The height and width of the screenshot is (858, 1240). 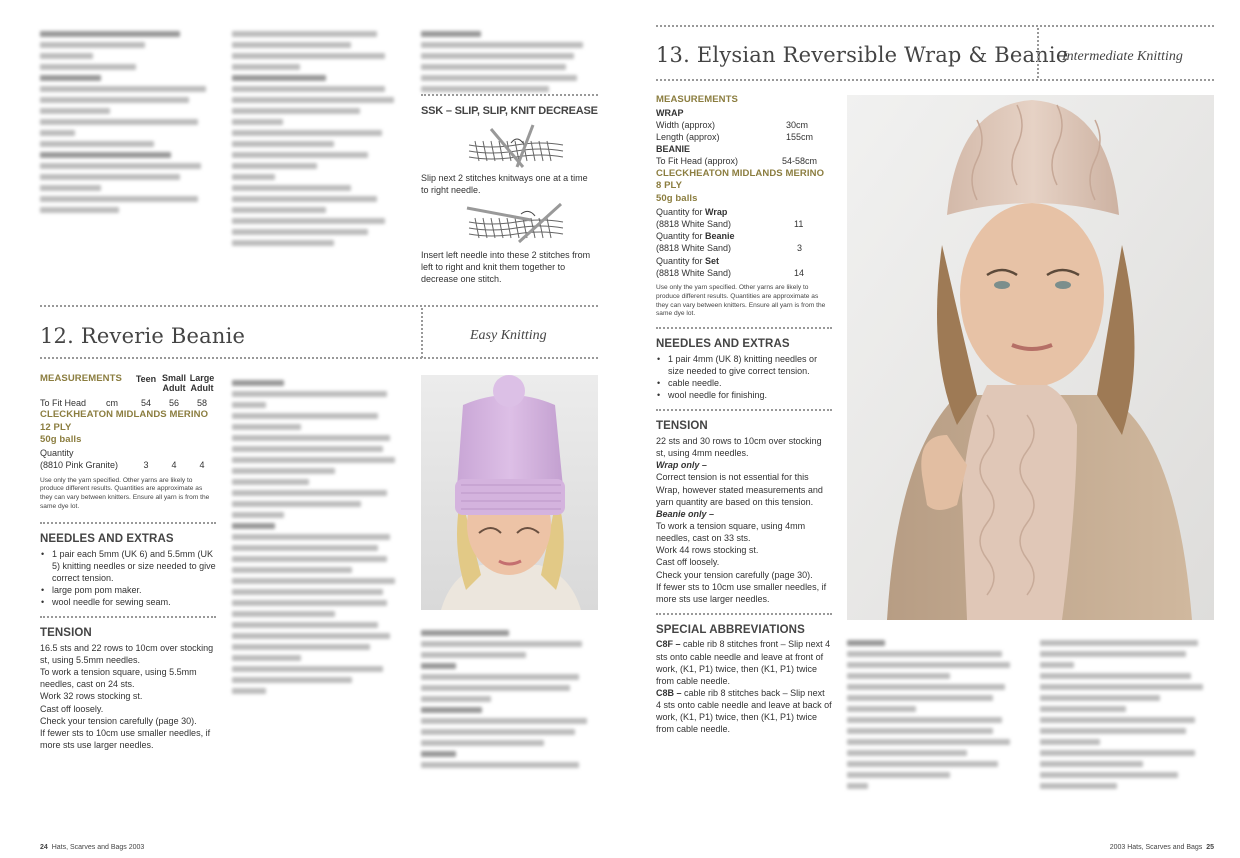 What do you see at coordinates (143, 336) in the screenshot?
I see `beanie12-title: 12. Reverie Beanie` at bounding box center [143, 336].